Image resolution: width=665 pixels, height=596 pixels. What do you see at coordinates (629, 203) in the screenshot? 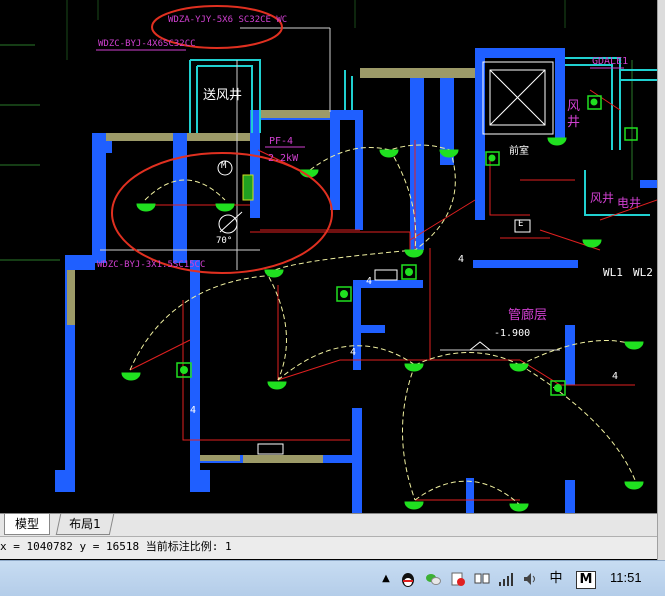
I see `elevator-shaft-label: 电井` at bounding box center [629, 203].